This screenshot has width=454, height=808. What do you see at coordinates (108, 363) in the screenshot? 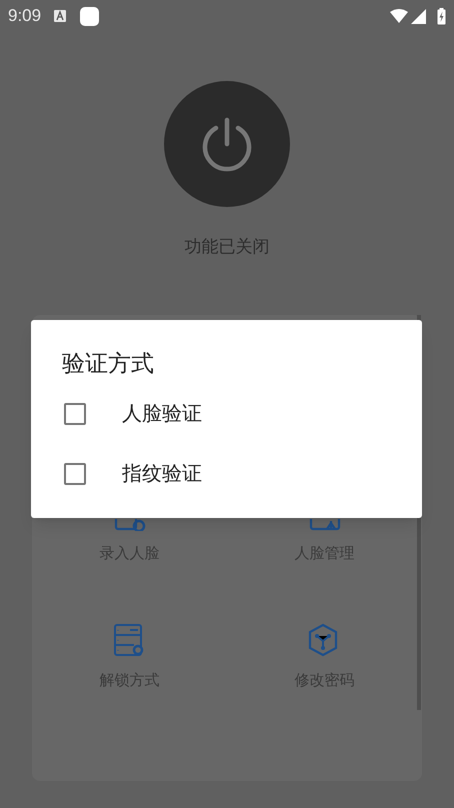
I see `dialog-title: 验证方式` at bounding box center [108, 363].